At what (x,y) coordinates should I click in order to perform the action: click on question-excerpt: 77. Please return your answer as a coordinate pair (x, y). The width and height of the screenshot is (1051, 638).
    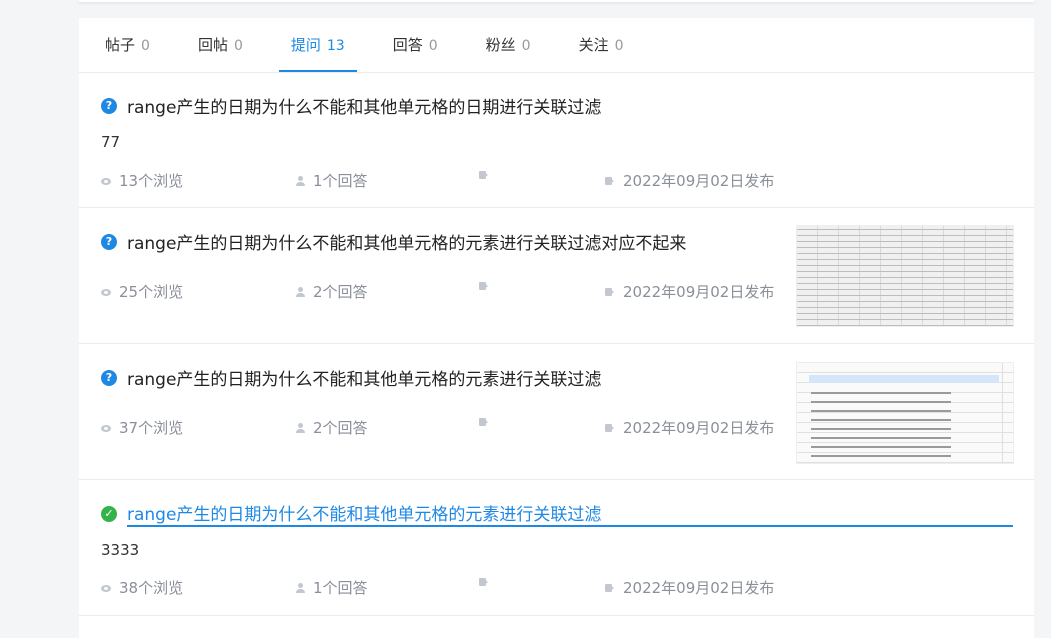
    Looking at the image, I should click on (111, 142).